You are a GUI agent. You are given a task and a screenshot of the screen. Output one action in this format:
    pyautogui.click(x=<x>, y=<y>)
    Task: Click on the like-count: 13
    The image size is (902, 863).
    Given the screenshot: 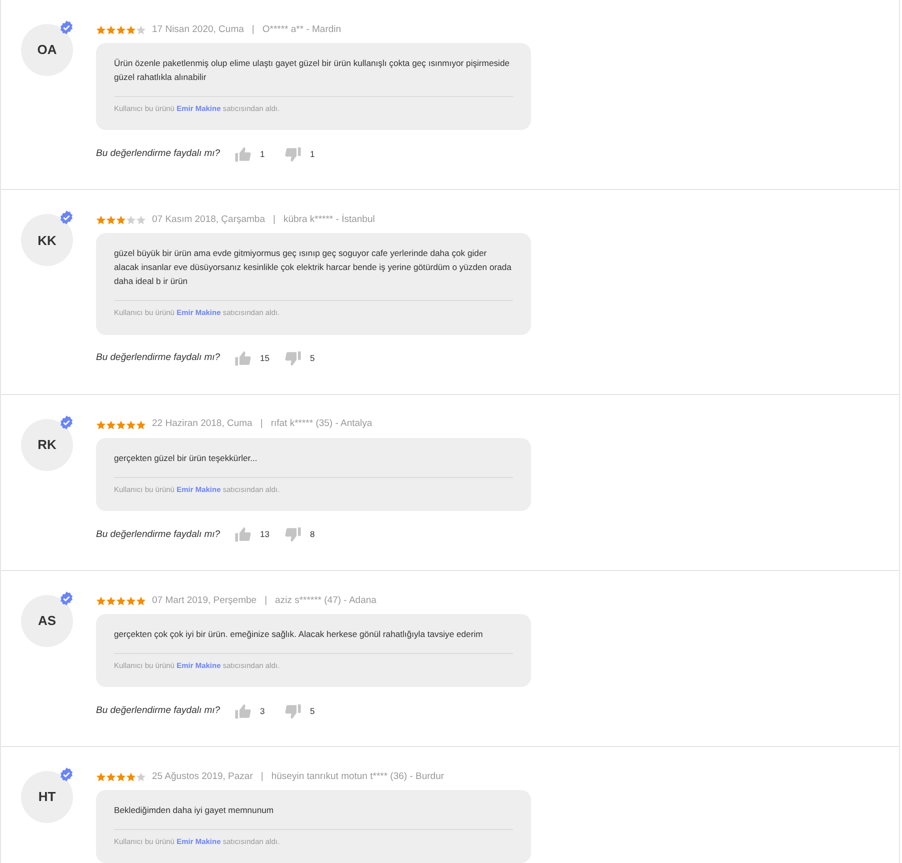 What is the action you would take?
    pyautogui.click(x=265, y=535)
    